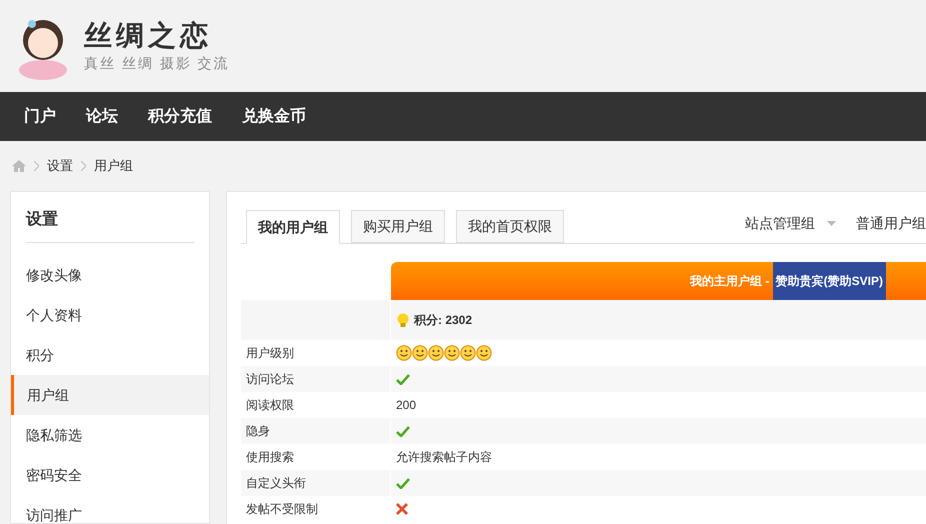  What do you see at coordinates (110, 355) in the screenshot?
I see `sidebar-item: 积分` at bounding box center [110, 355].